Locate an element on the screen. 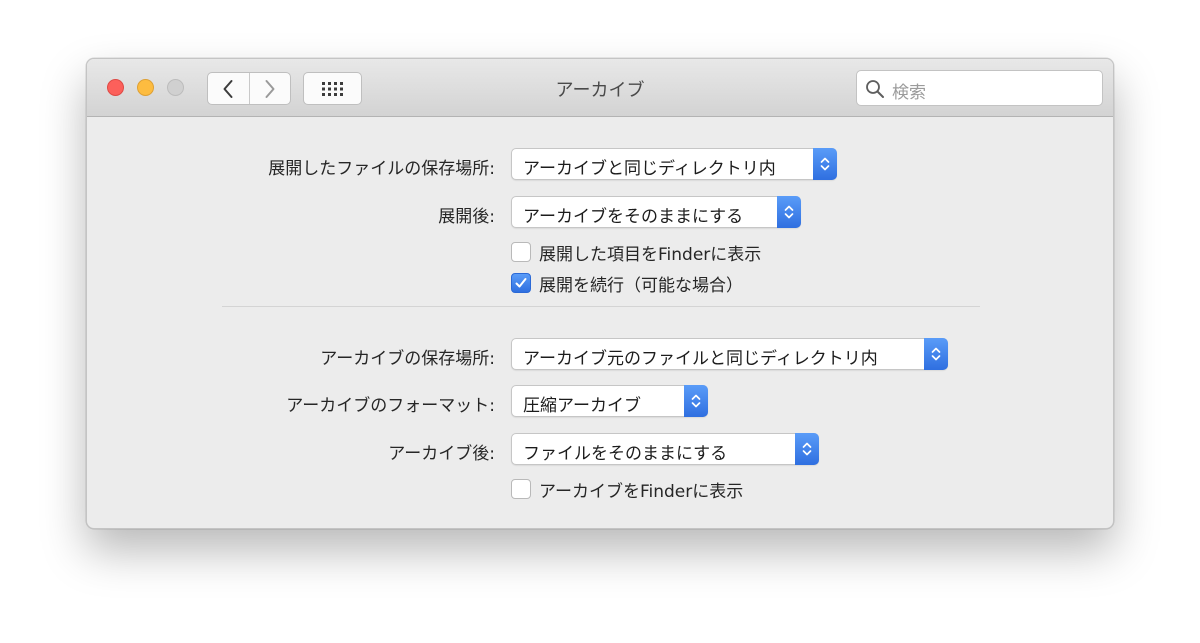 The image size is (1200, 643). checkbox-box-checked is located at coordinates (521, 283).